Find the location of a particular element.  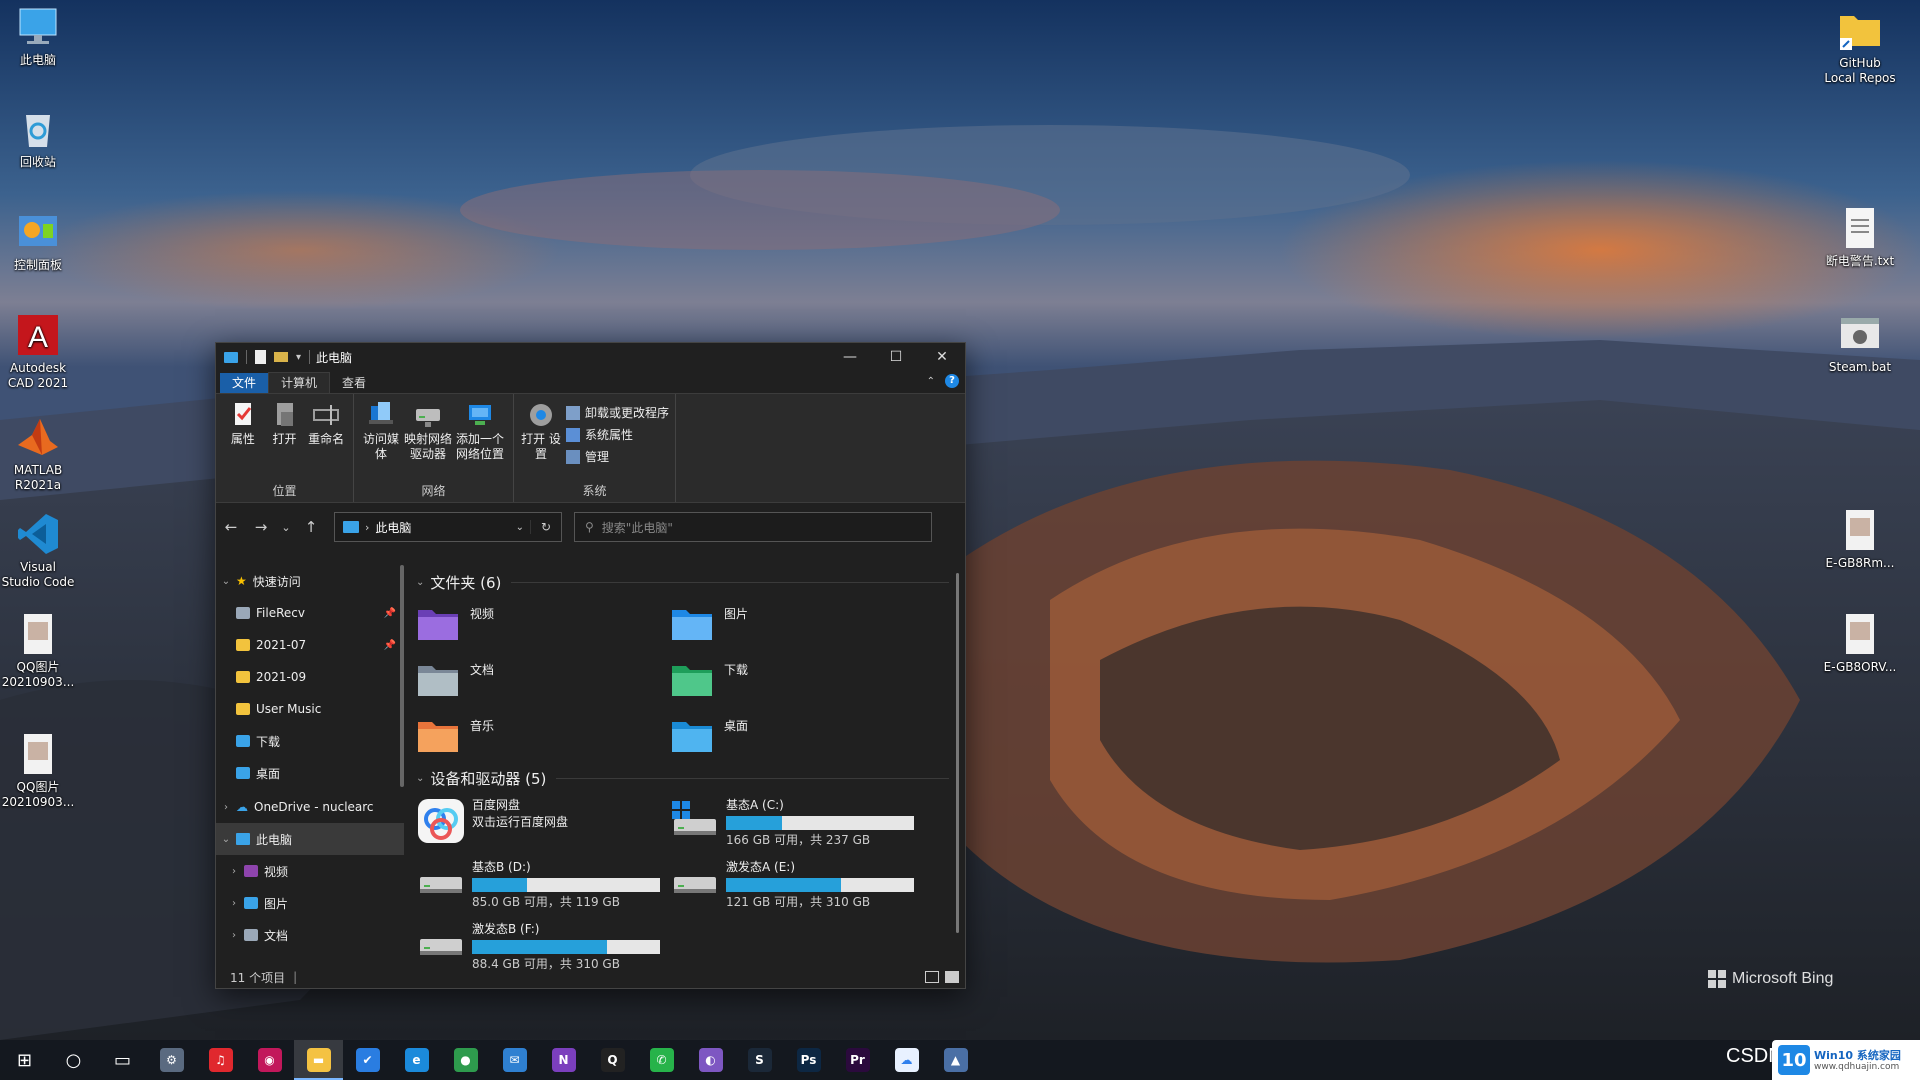

tab-view: 查看 is located at coordinates (354, 383).